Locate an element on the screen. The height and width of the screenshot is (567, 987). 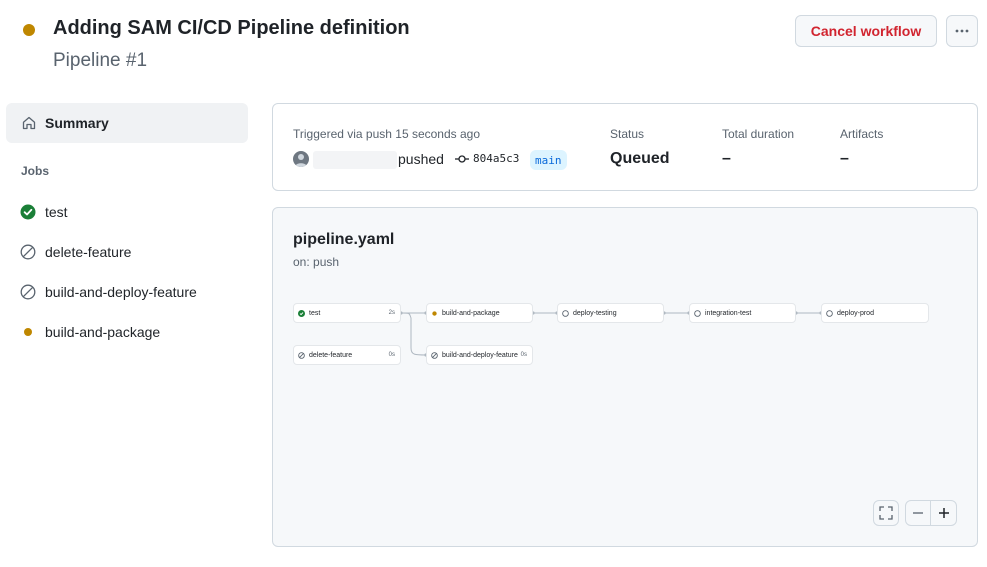
actor-username-redacted is located at coordinates (355, 160).